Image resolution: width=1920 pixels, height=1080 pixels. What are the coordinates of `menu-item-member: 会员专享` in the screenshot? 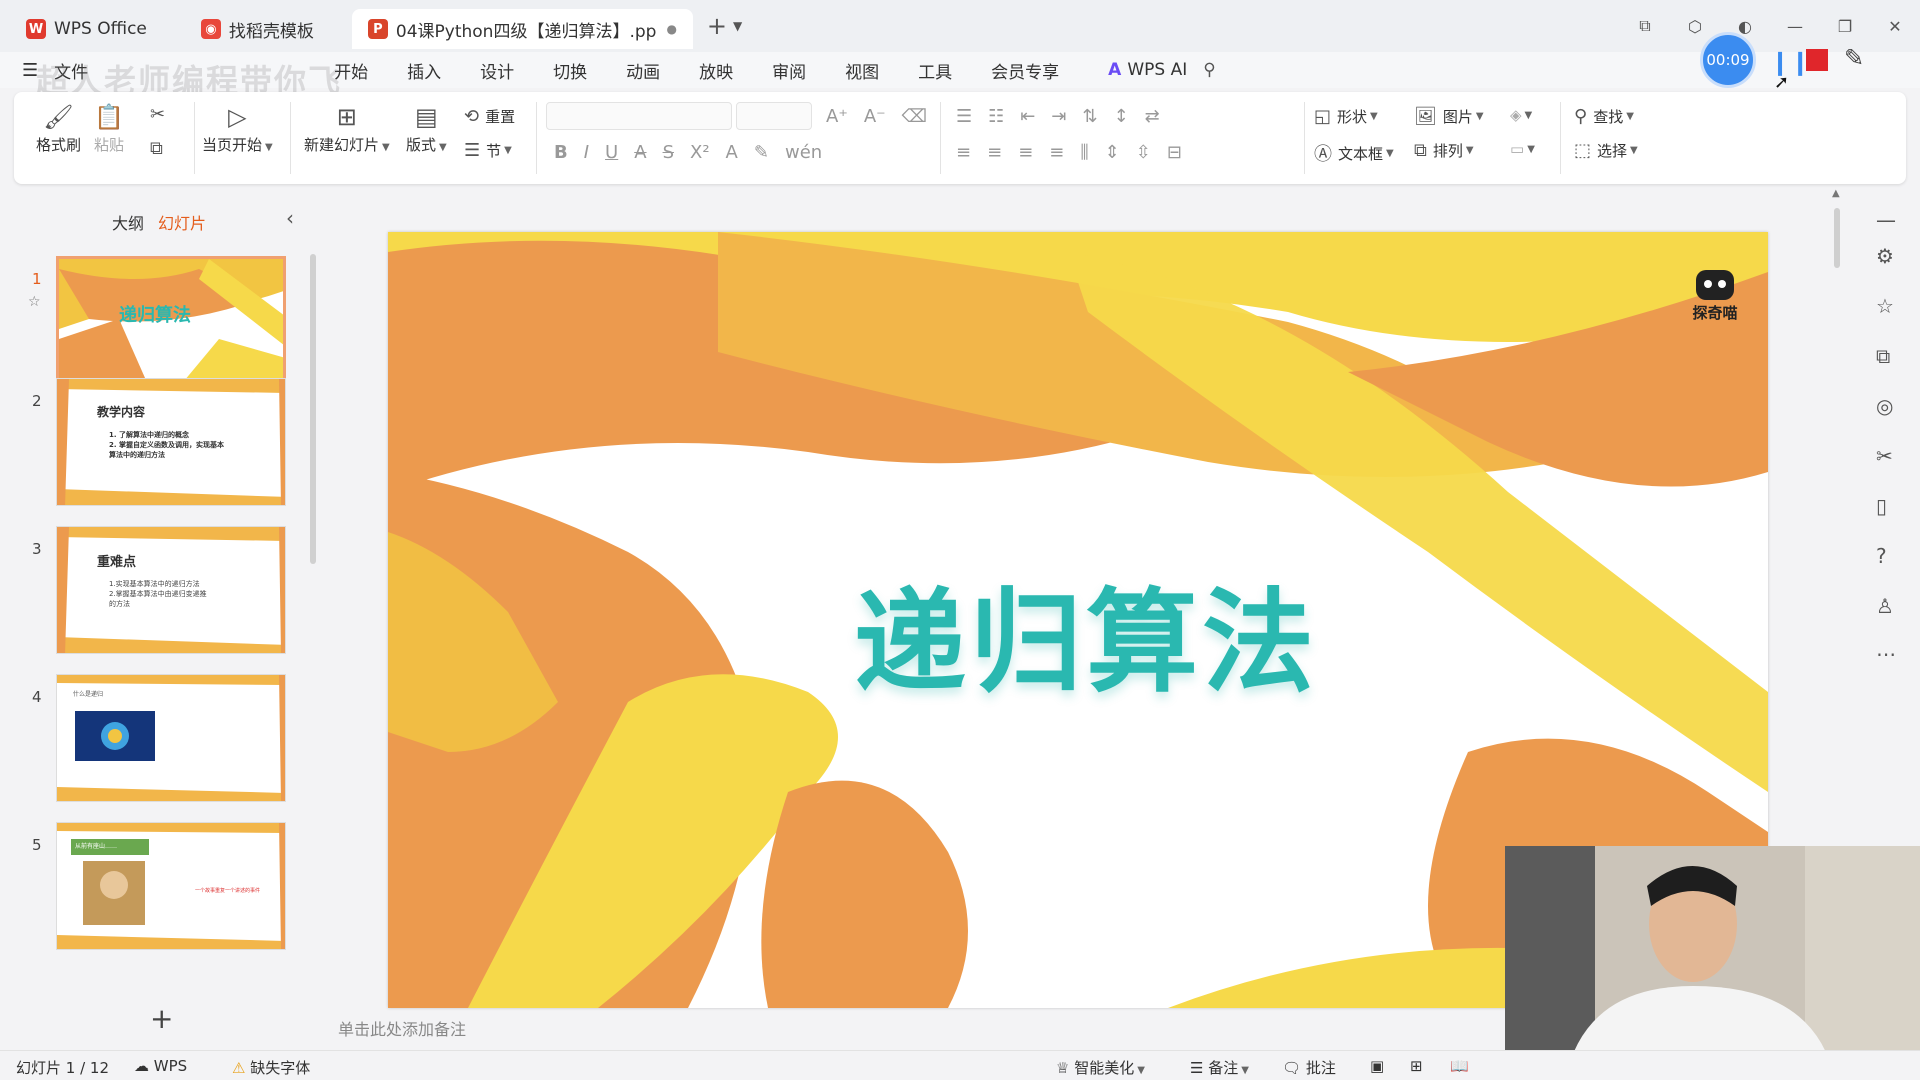 It's located at (1025, 70).